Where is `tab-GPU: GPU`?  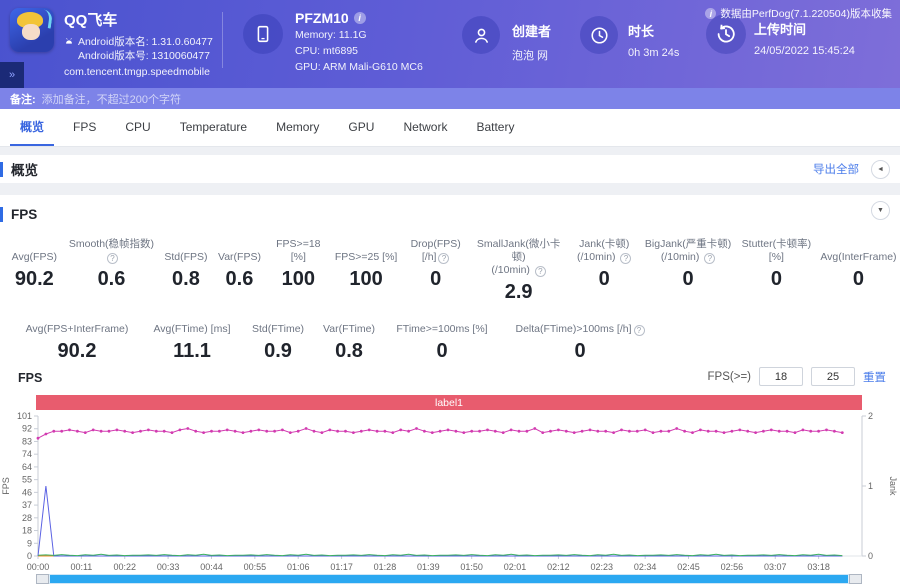
tab-GPU: GPU is located at coordinates (361, 127).